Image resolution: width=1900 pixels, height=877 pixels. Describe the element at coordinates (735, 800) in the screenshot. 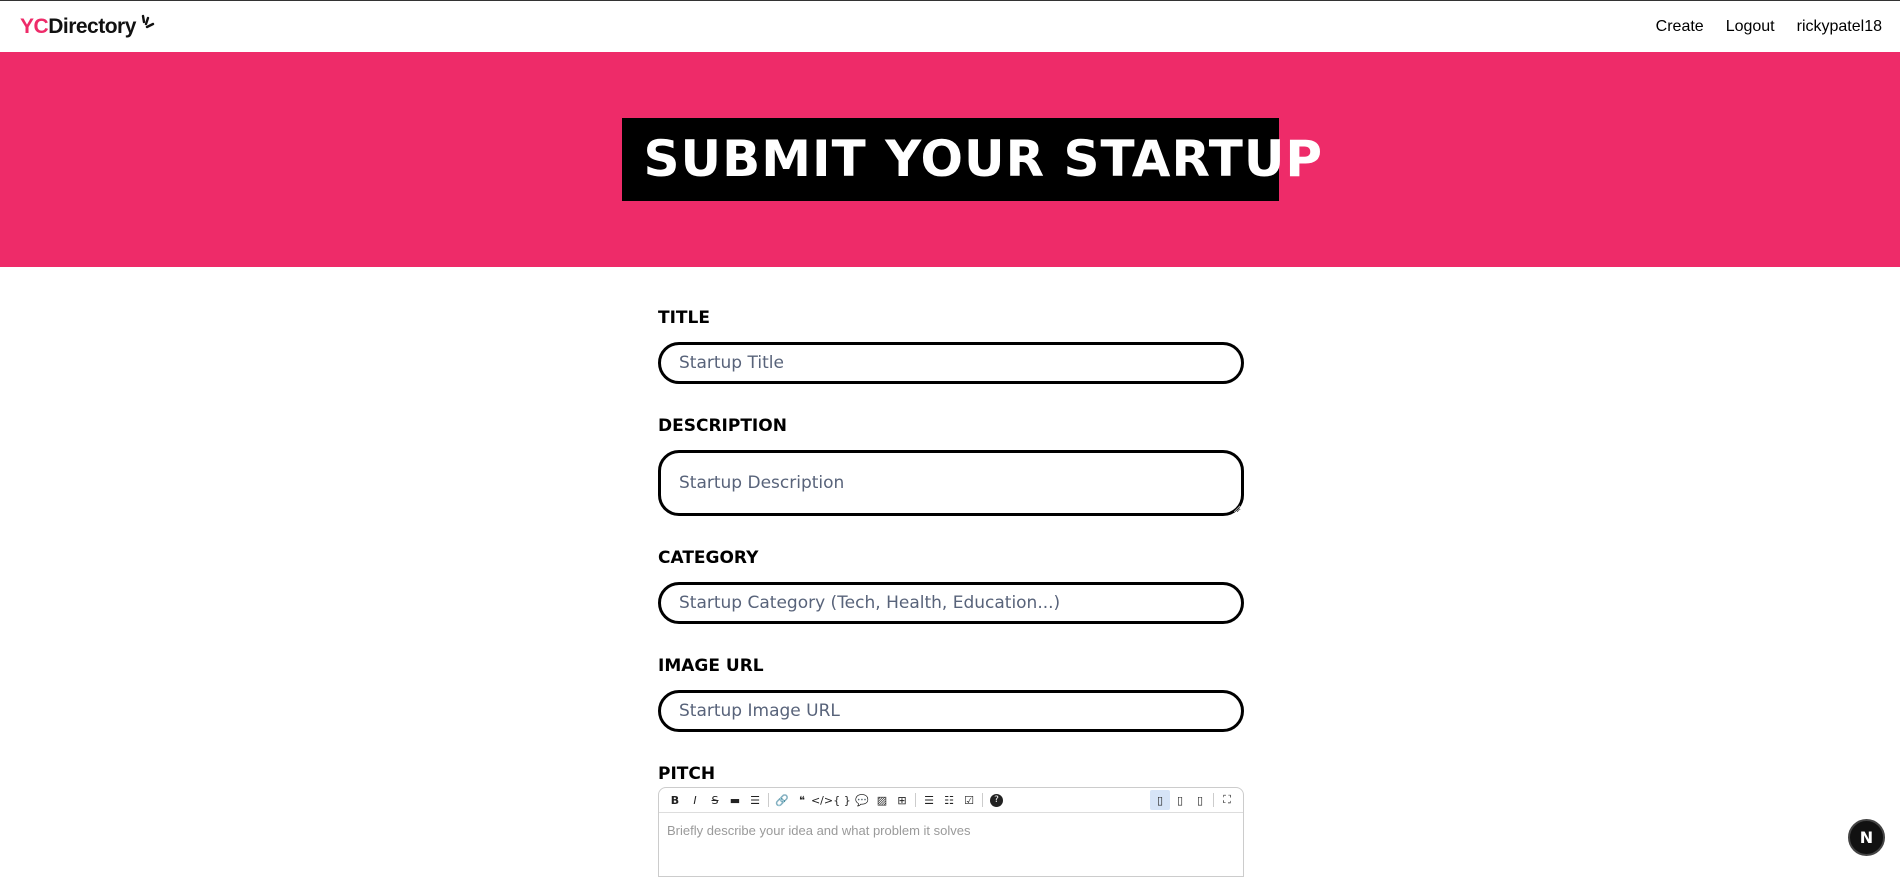

I see `horizontal-rule-icon: ▬` at that location.